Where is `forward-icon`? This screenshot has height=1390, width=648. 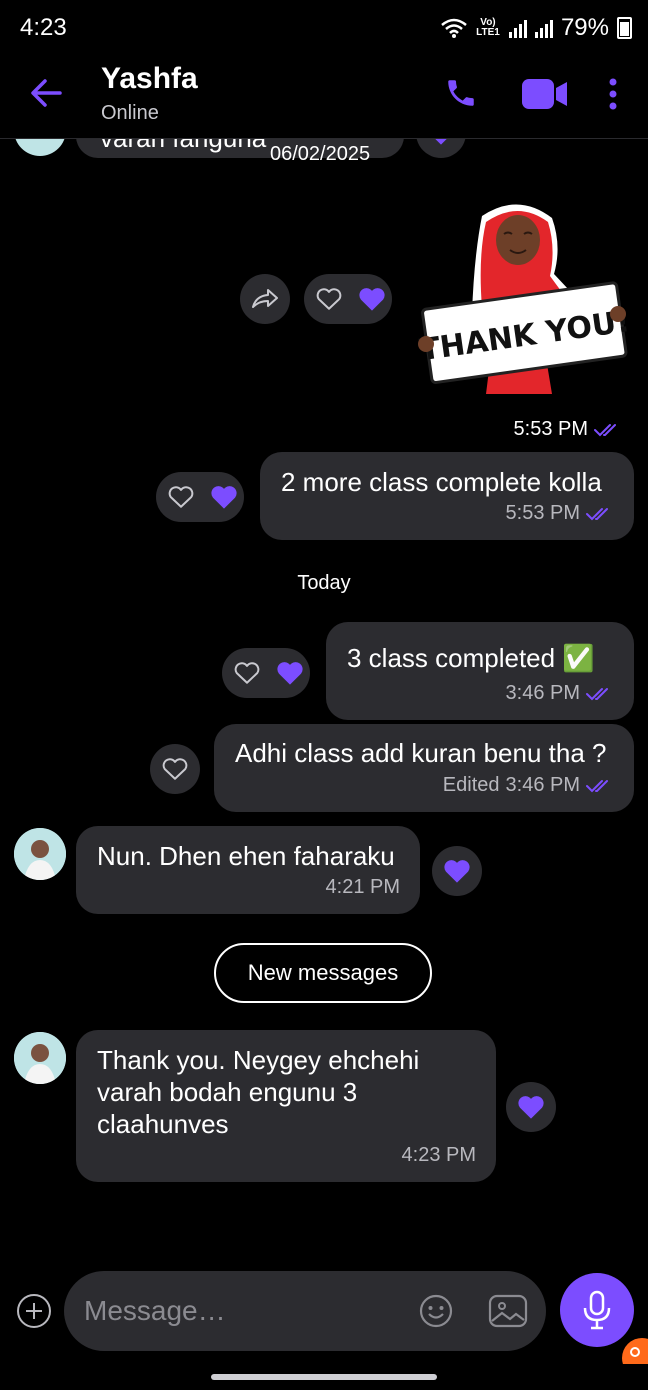 forward-icon is located at coordinates (265, 298).